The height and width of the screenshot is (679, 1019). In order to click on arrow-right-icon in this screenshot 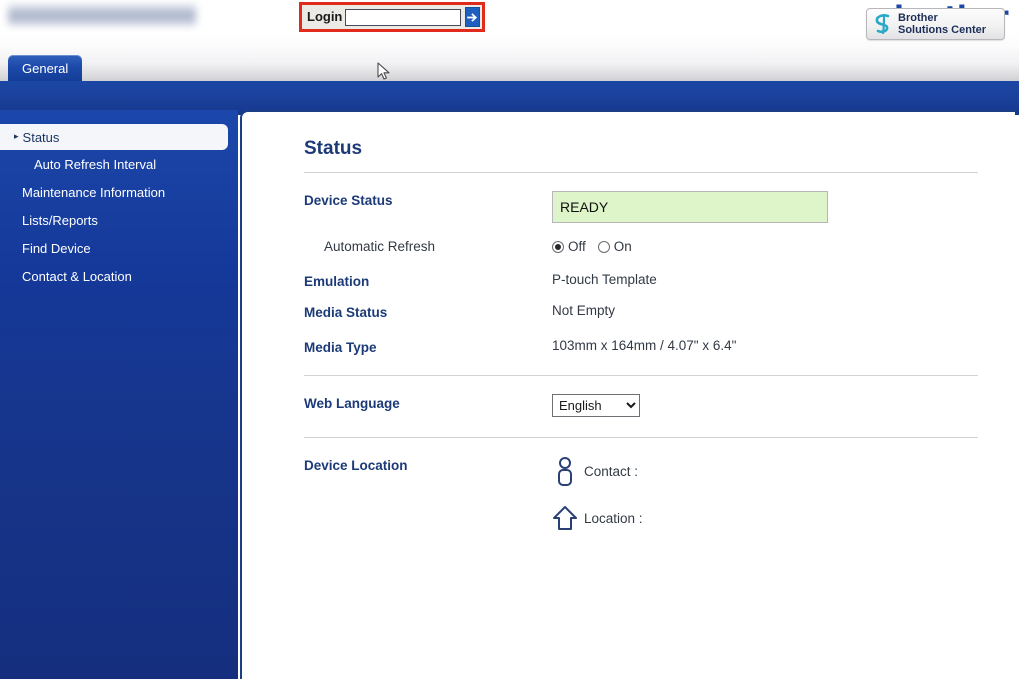, I will do `click(472, 17)`.